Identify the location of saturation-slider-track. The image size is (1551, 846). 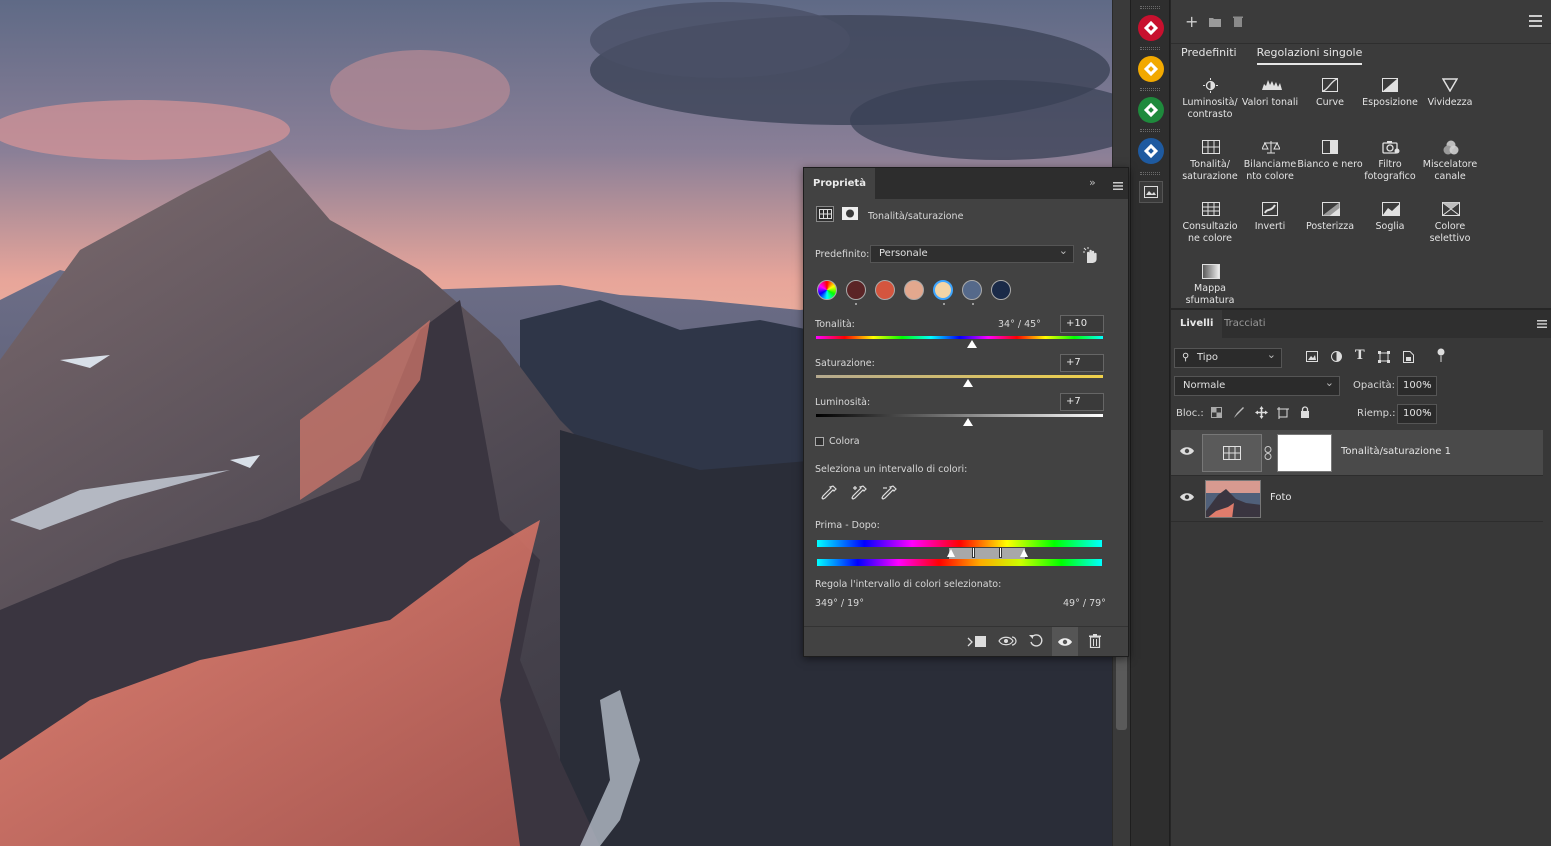
(959, 376).